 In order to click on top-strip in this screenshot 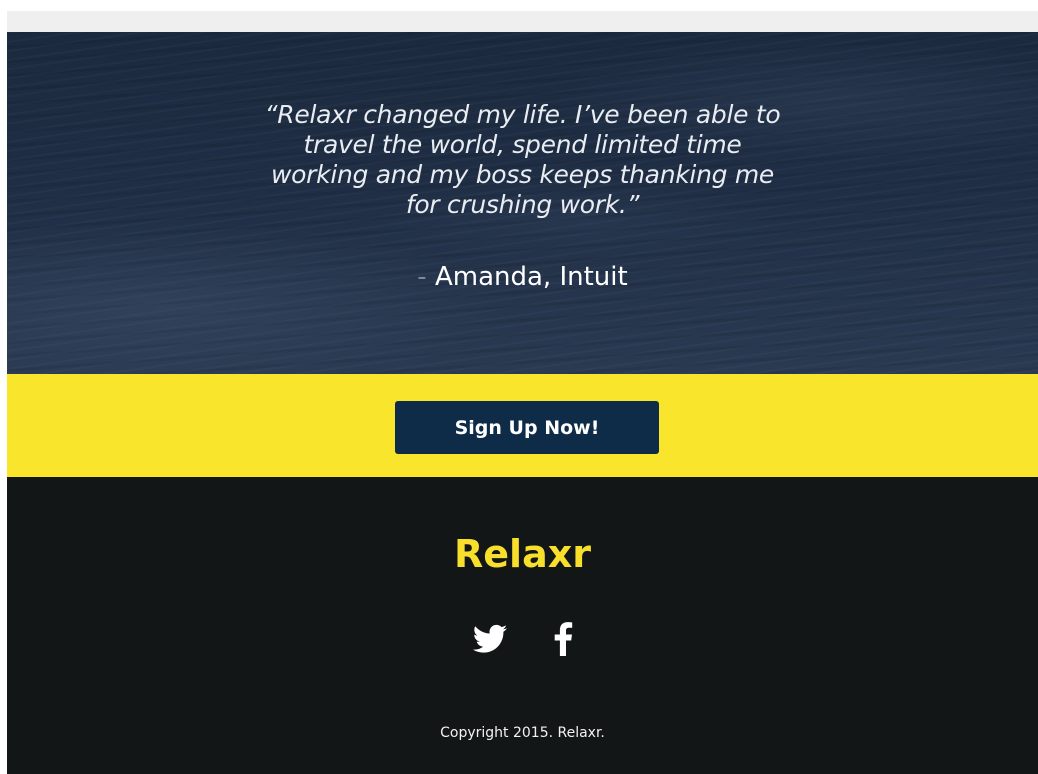, I will do `click(522, 21)`.